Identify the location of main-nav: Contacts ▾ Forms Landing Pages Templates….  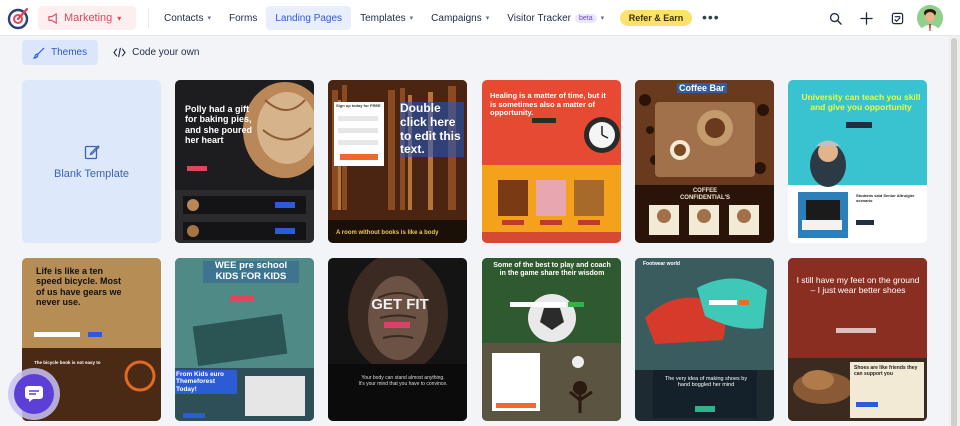
(384, 18).